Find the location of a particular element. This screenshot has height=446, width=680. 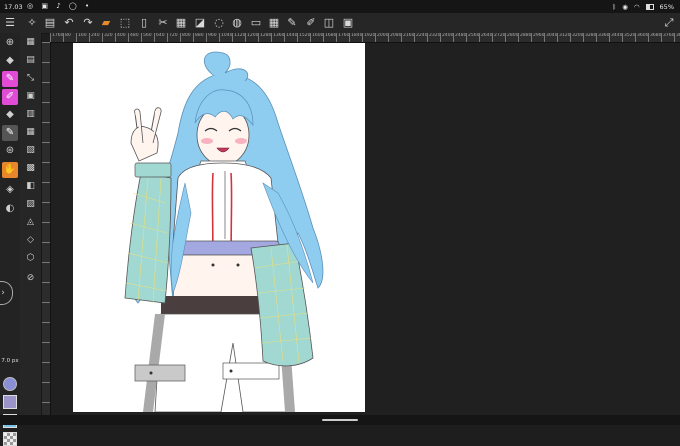

rotate-icon: ⊘ is located at coordinates (30, 278).